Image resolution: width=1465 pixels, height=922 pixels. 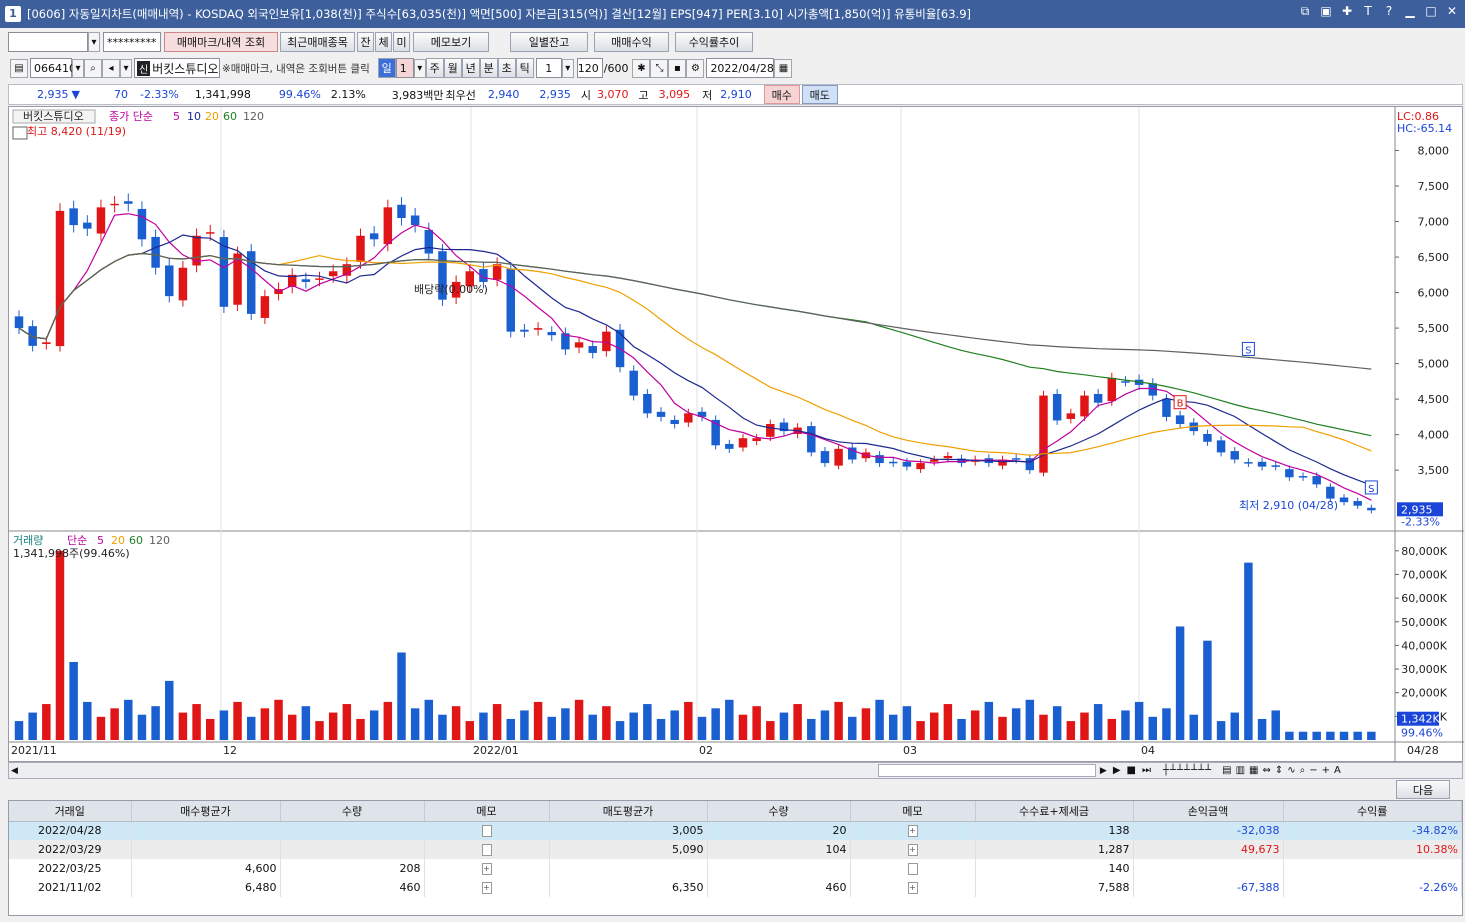 I want to click on period-dropdown-icon: ▾, so click(x=419, y=68).